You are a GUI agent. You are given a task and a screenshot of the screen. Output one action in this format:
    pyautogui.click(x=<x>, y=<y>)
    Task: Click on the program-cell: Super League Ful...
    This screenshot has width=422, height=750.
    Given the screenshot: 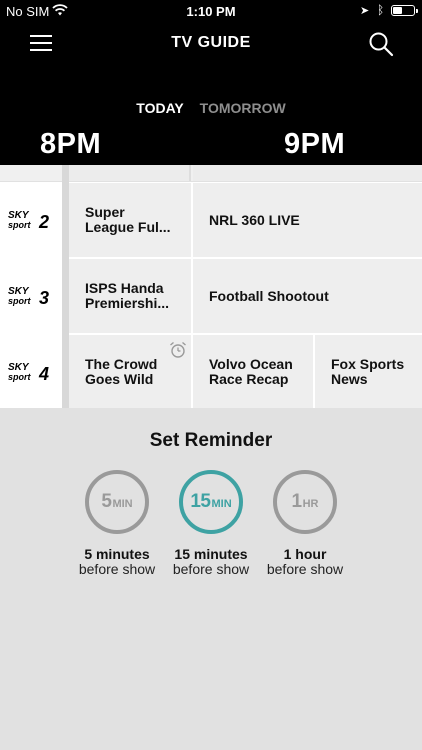 What is the action you would take?
    pyautogui.click(x=130, y=220)
    